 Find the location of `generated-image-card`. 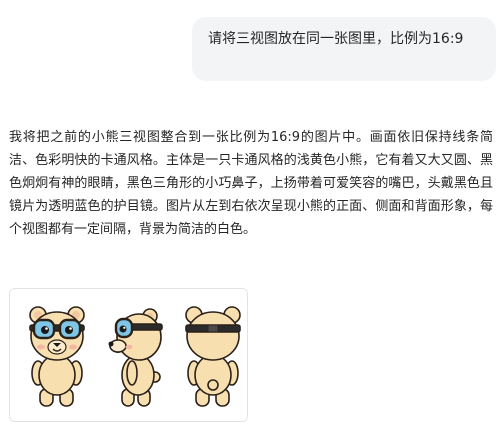

generated-image-card is located at coordinates (128, 355).